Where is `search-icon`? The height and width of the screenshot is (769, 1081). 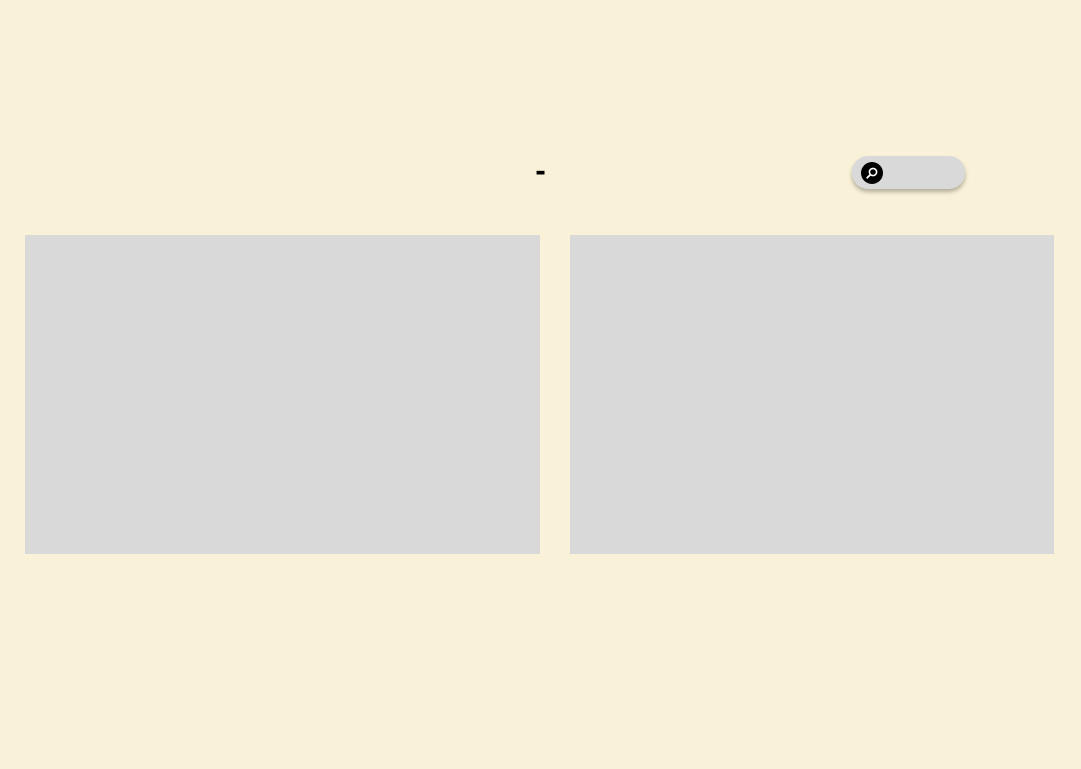
search-icon is located at coordinates (872, 172).